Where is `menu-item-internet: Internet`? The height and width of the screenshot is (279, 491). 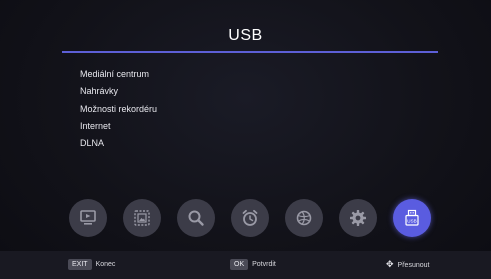 menu-item-internet: Internet is located at coordinates (118, 126).